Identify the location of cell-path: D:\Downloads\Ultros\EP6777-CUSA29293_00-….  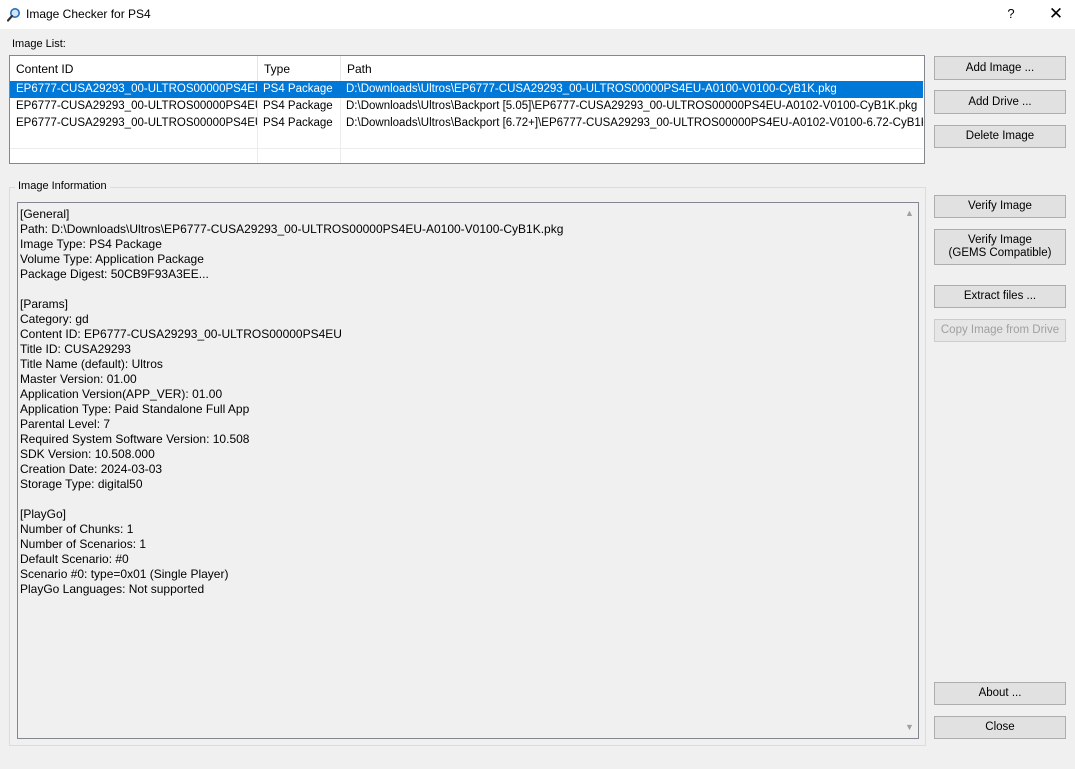
(631, 89).